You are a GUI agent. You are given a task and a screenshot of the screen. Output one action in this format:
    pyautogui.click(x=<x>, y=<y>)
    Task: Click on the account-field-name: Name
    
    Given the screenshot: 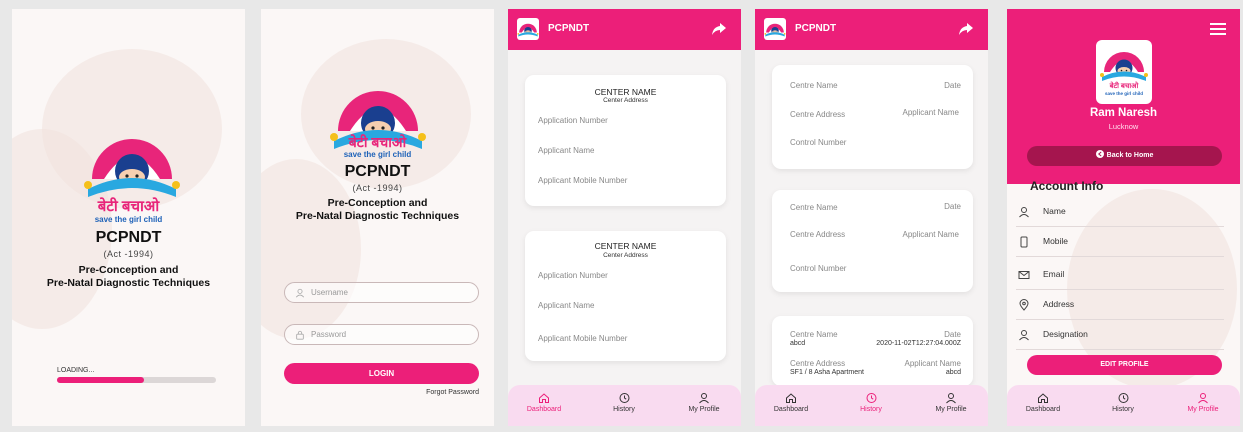 What is the action you would take?
    pyautogui.click(x=1120, y=213)
    